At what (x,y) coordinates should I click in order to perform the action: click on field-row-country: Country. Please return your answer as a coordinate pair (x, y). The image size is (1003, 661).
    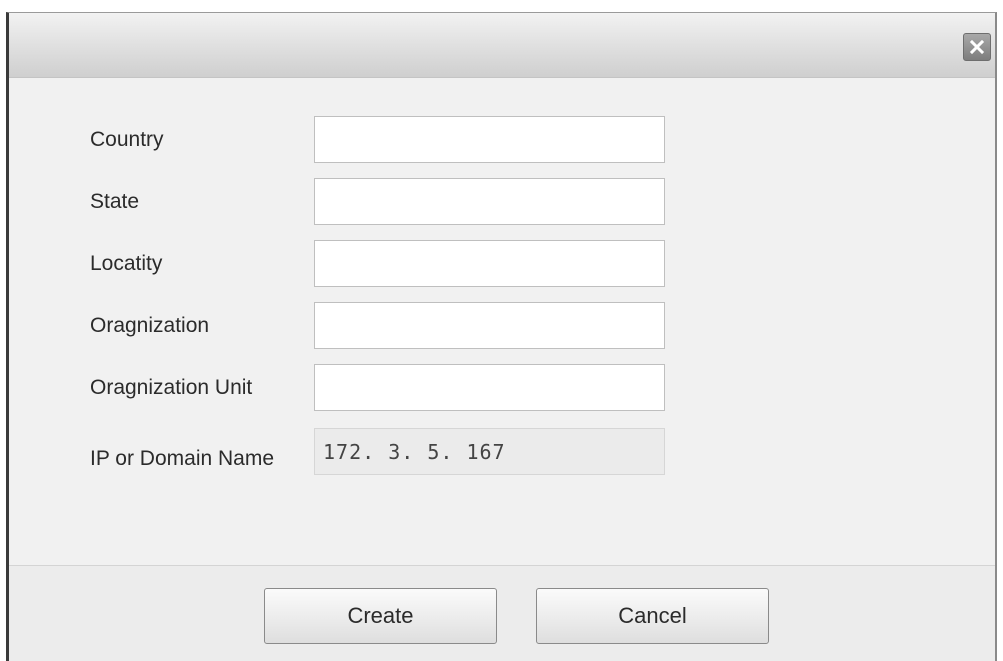
    Looking at the image, I should click on (502, 141).